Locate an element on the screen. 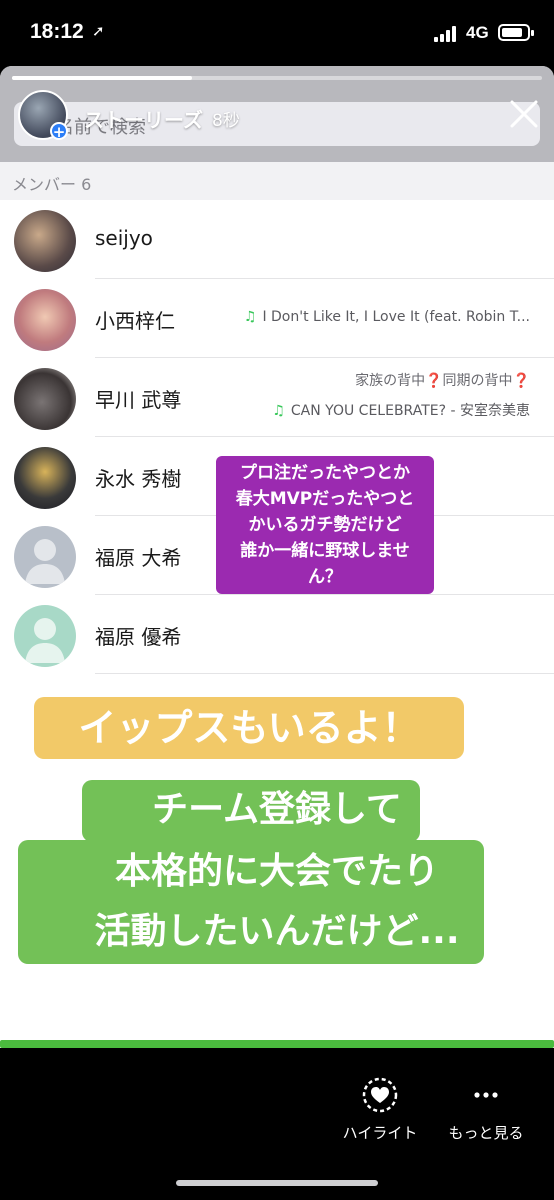  member-name: 福原 大希 is located at coordinates (138, 558).